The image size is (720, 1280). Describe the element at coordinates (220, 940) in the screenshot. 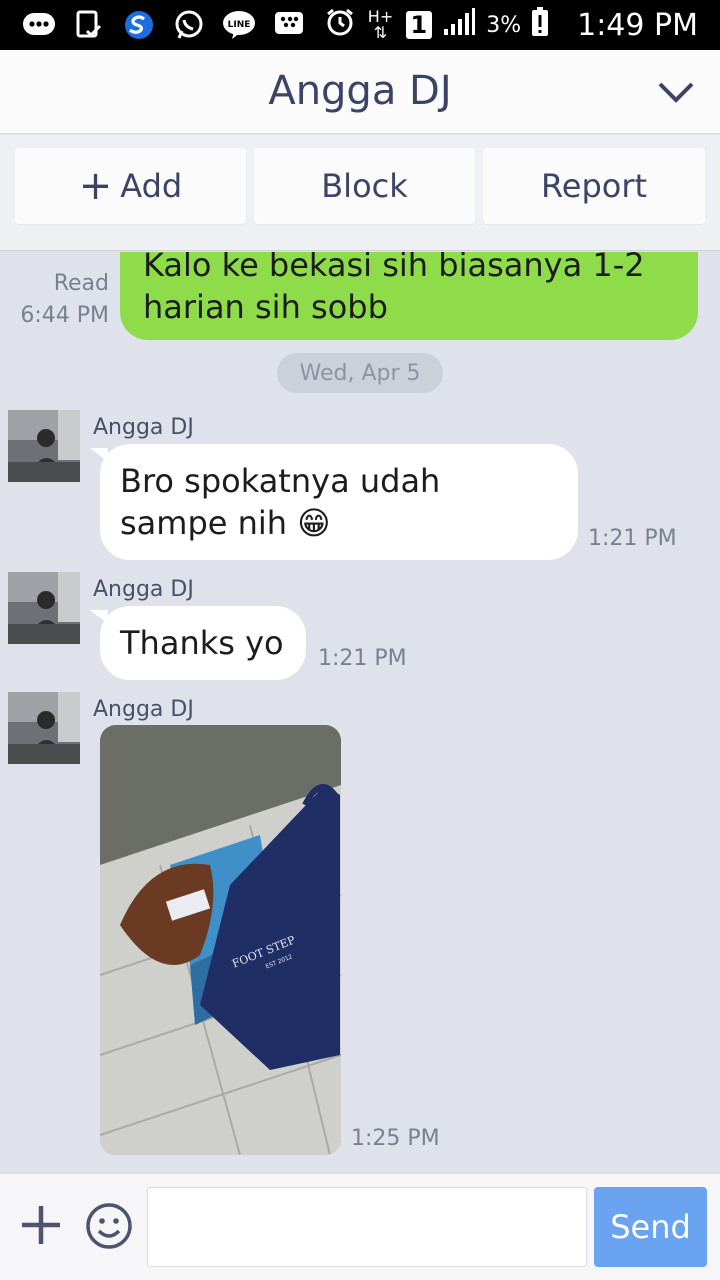

I see `photo-message: FOOT STEP EST 2012` at that location.